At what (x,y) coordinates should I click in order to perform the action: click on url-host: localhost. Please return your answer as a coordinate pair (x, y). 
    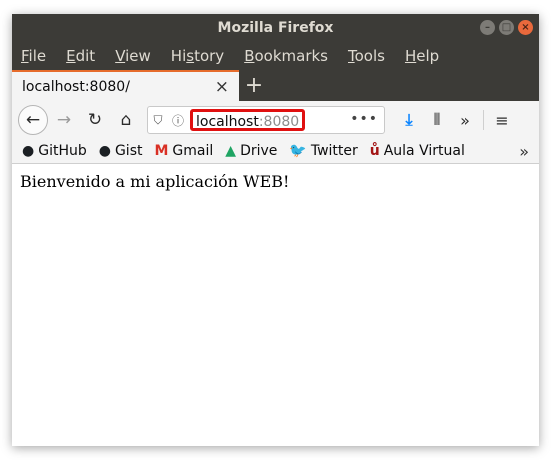
    Looking at the image, I should click on (227, 122).